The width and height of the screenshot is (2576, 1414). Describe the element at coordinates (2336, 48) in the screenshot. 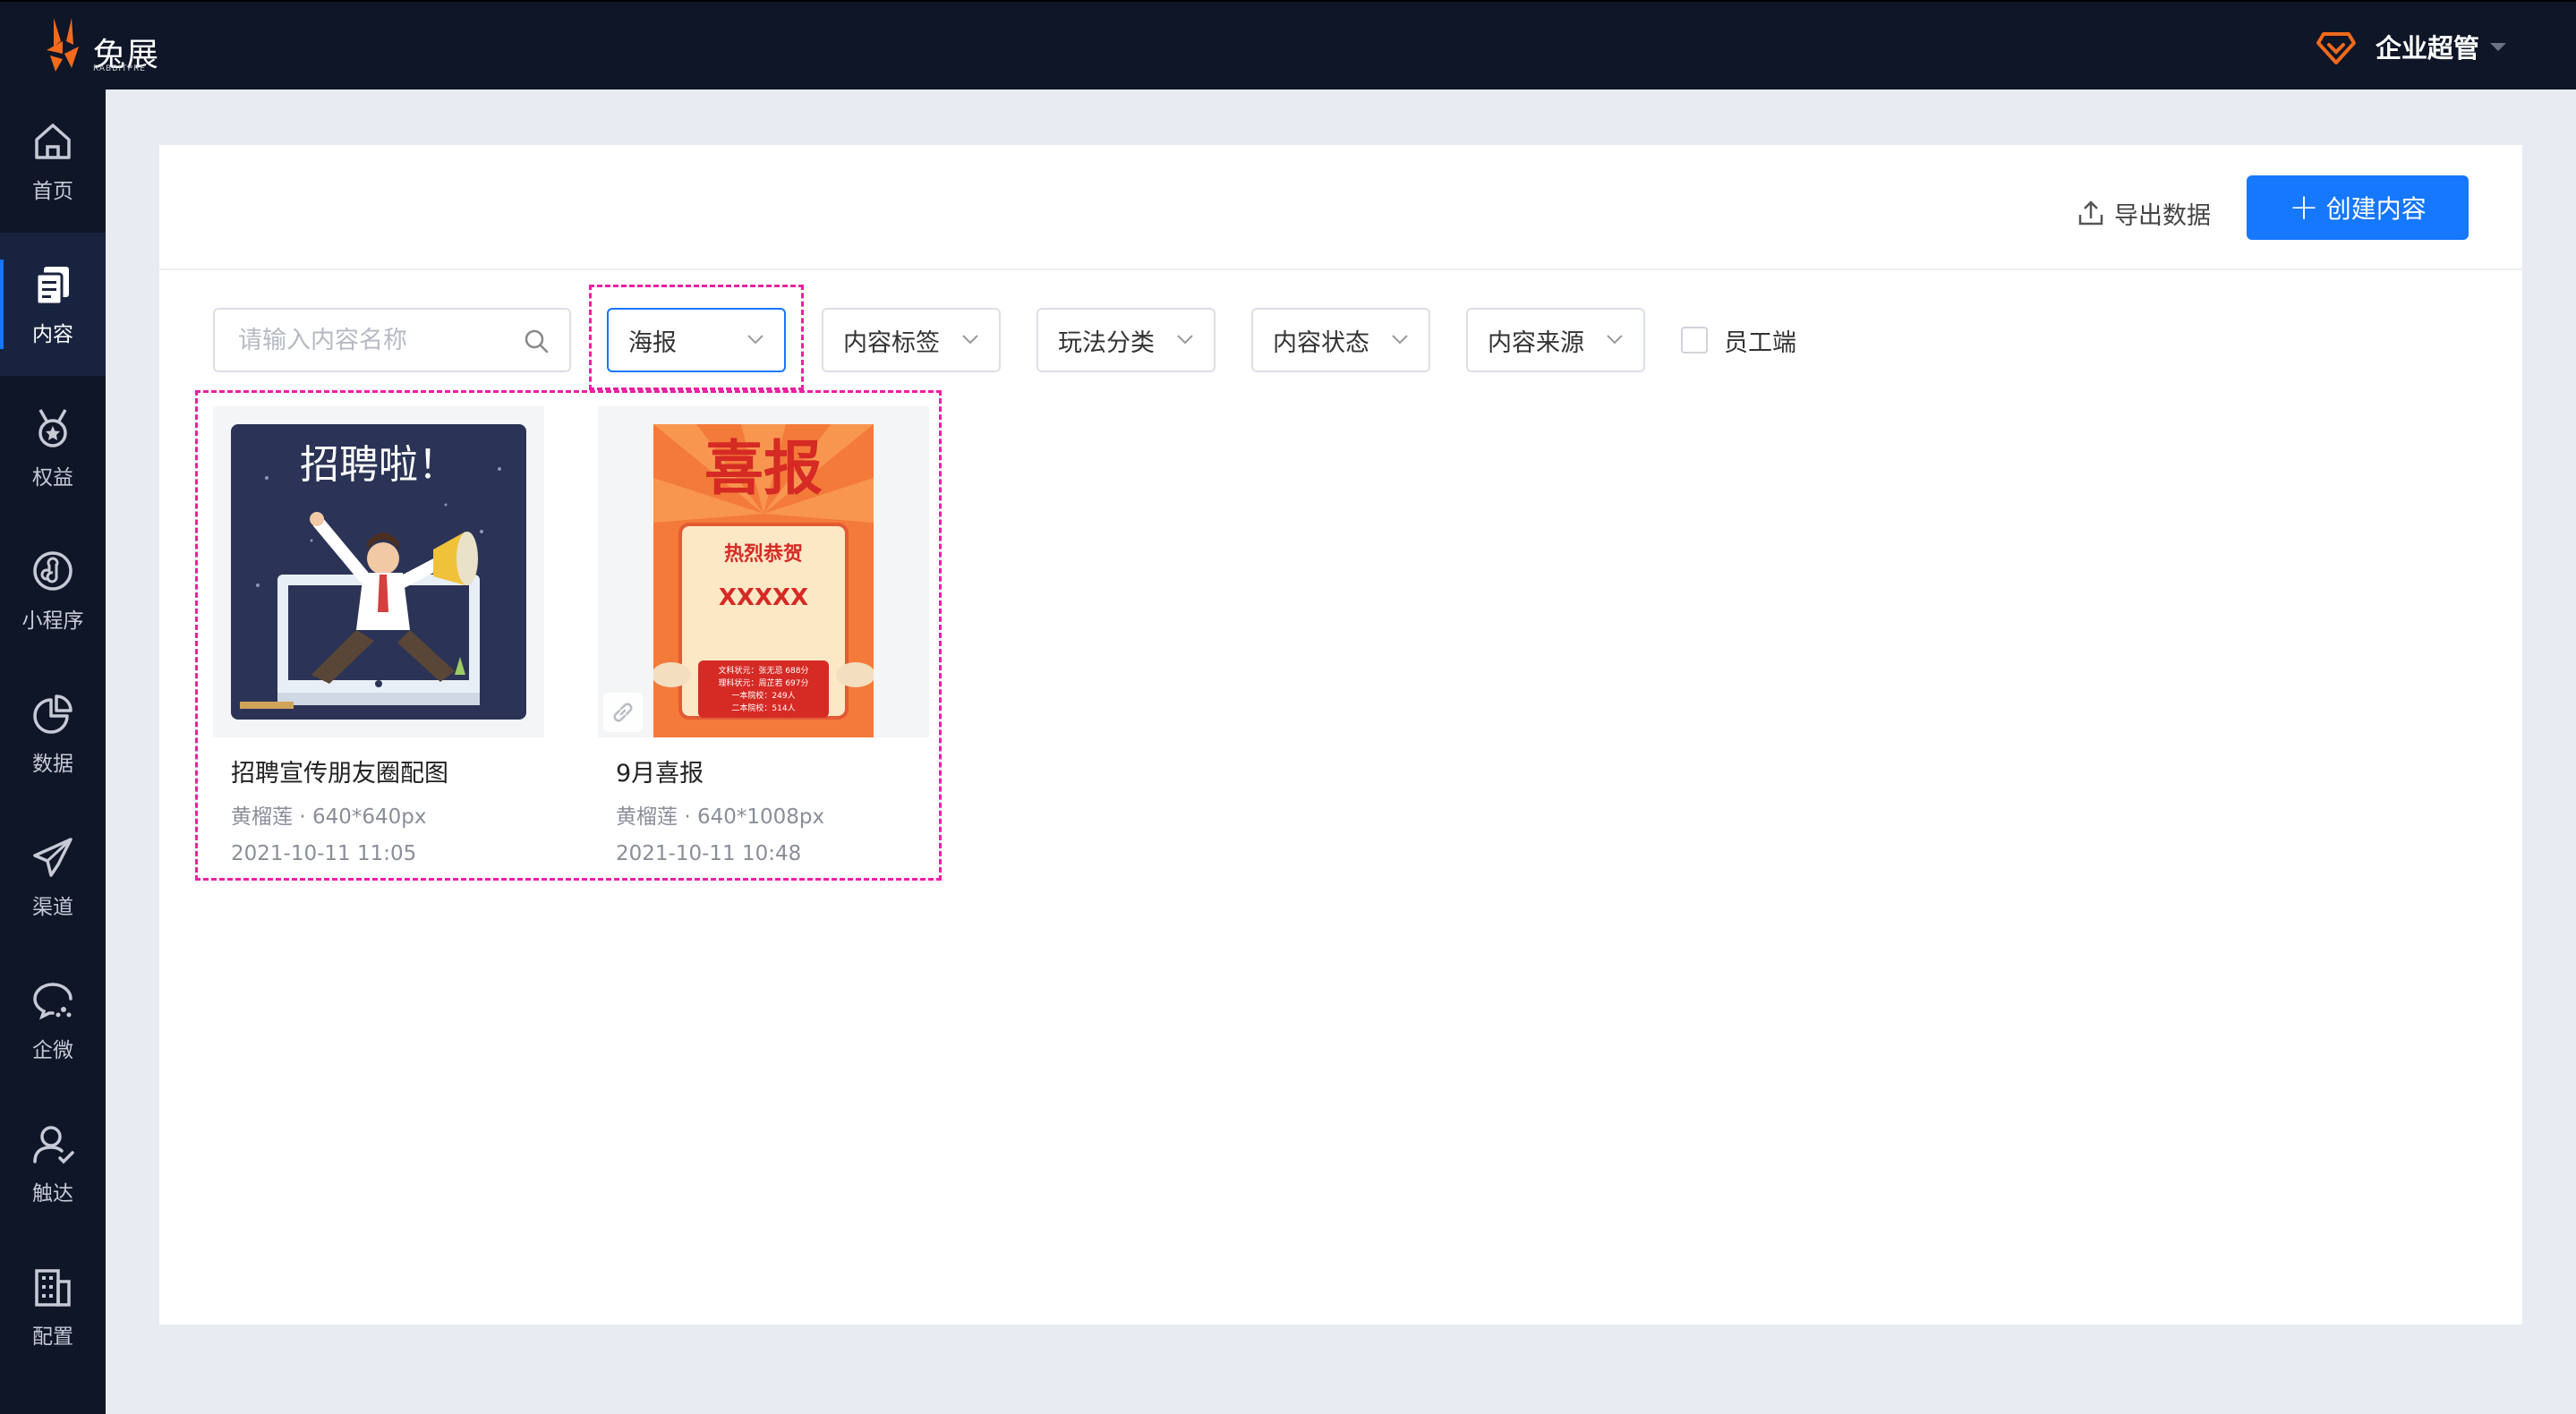

I see `diamond-icon` at that location.